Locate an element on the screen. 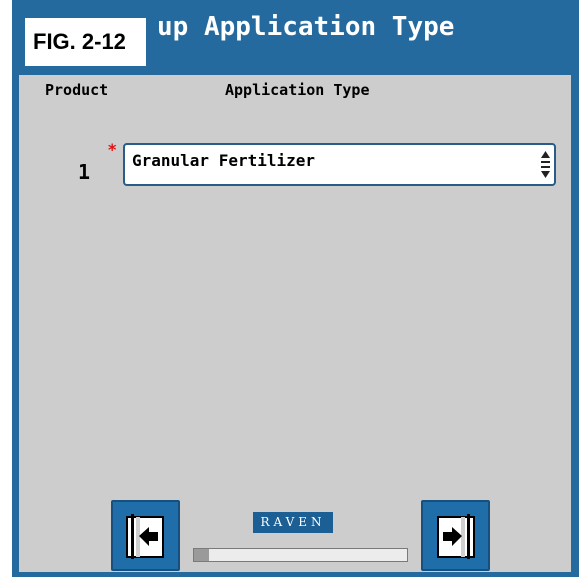 This screenshot has width=579, height=577. next-arrow-icon is located at coordinates (456, 536).